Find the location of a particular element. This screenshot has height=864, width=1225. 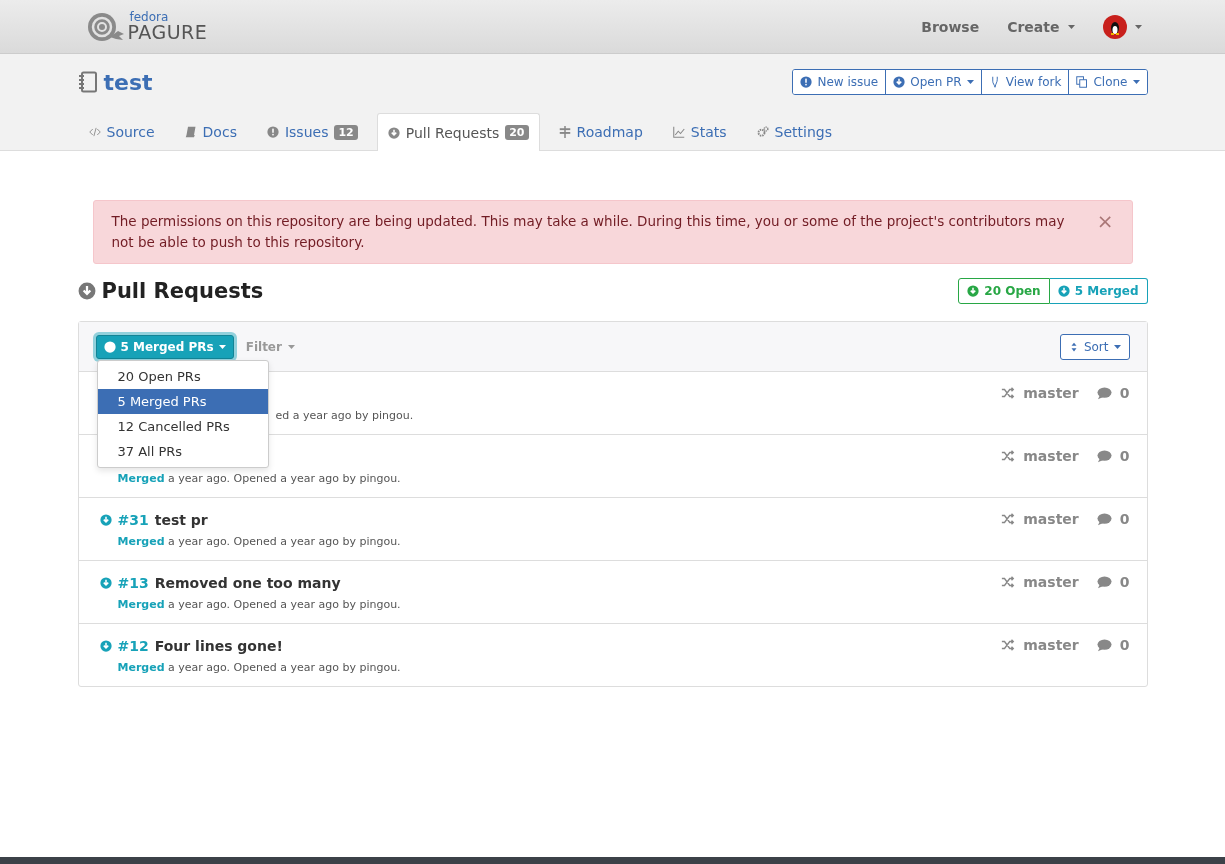

pr-meta: ed a year ago by pingou. is located at coordinates (344, 415).